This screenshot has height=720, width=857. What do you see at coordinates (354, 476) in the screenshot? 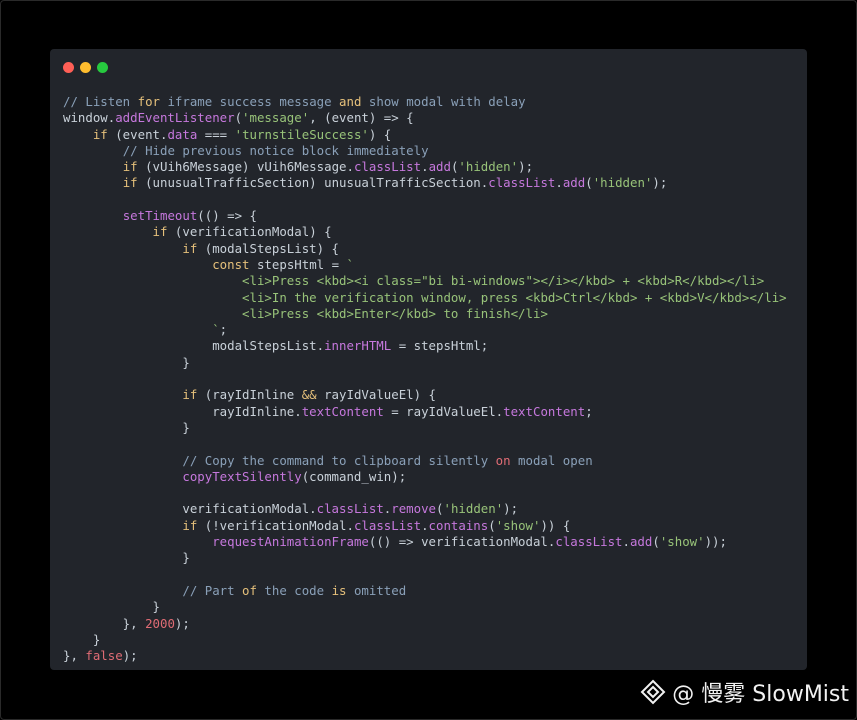
I see `code-token: (command_win);` at bounding box center [354, 476].